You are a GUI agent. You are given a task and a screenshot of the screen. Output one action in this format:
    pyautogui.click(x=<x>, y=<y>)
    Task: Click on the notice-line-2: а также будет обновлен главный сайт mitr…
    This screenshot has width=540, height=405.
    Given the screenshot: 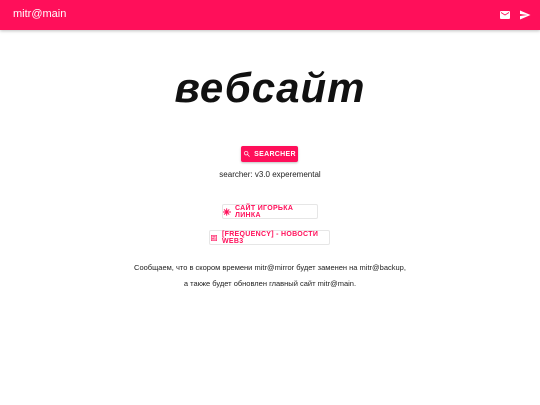 What is the action you would take?
    pyautogui.click(x=270, y=283)
    